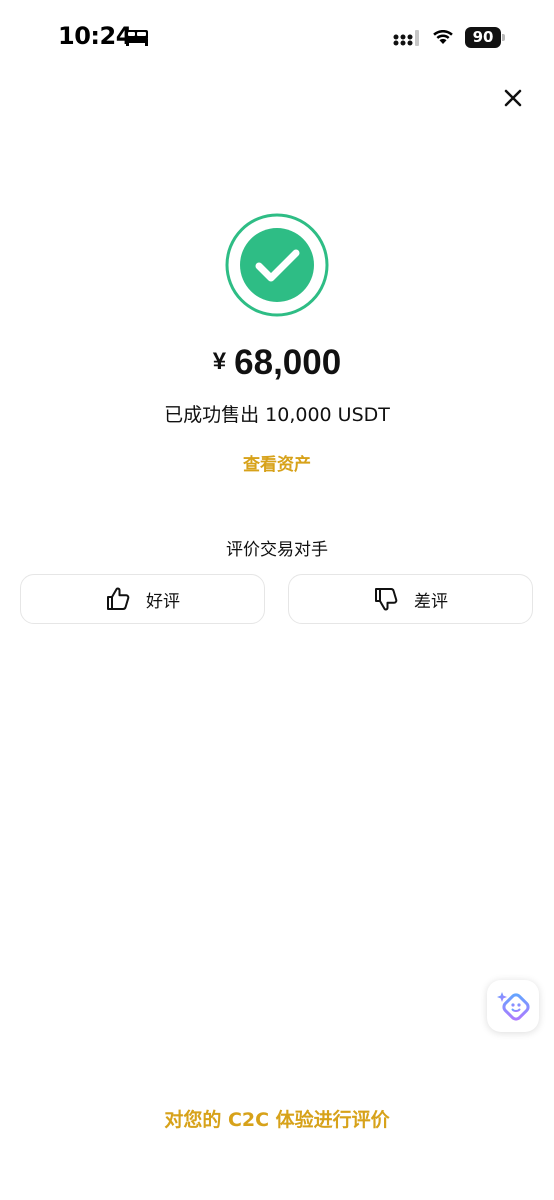 The height and width of the screenshot is (1200, 554). What do you see at coordinates (277, 38) in the screenshot?
I see `status-bar: 10:24 90` at bounding box center [277, 38].